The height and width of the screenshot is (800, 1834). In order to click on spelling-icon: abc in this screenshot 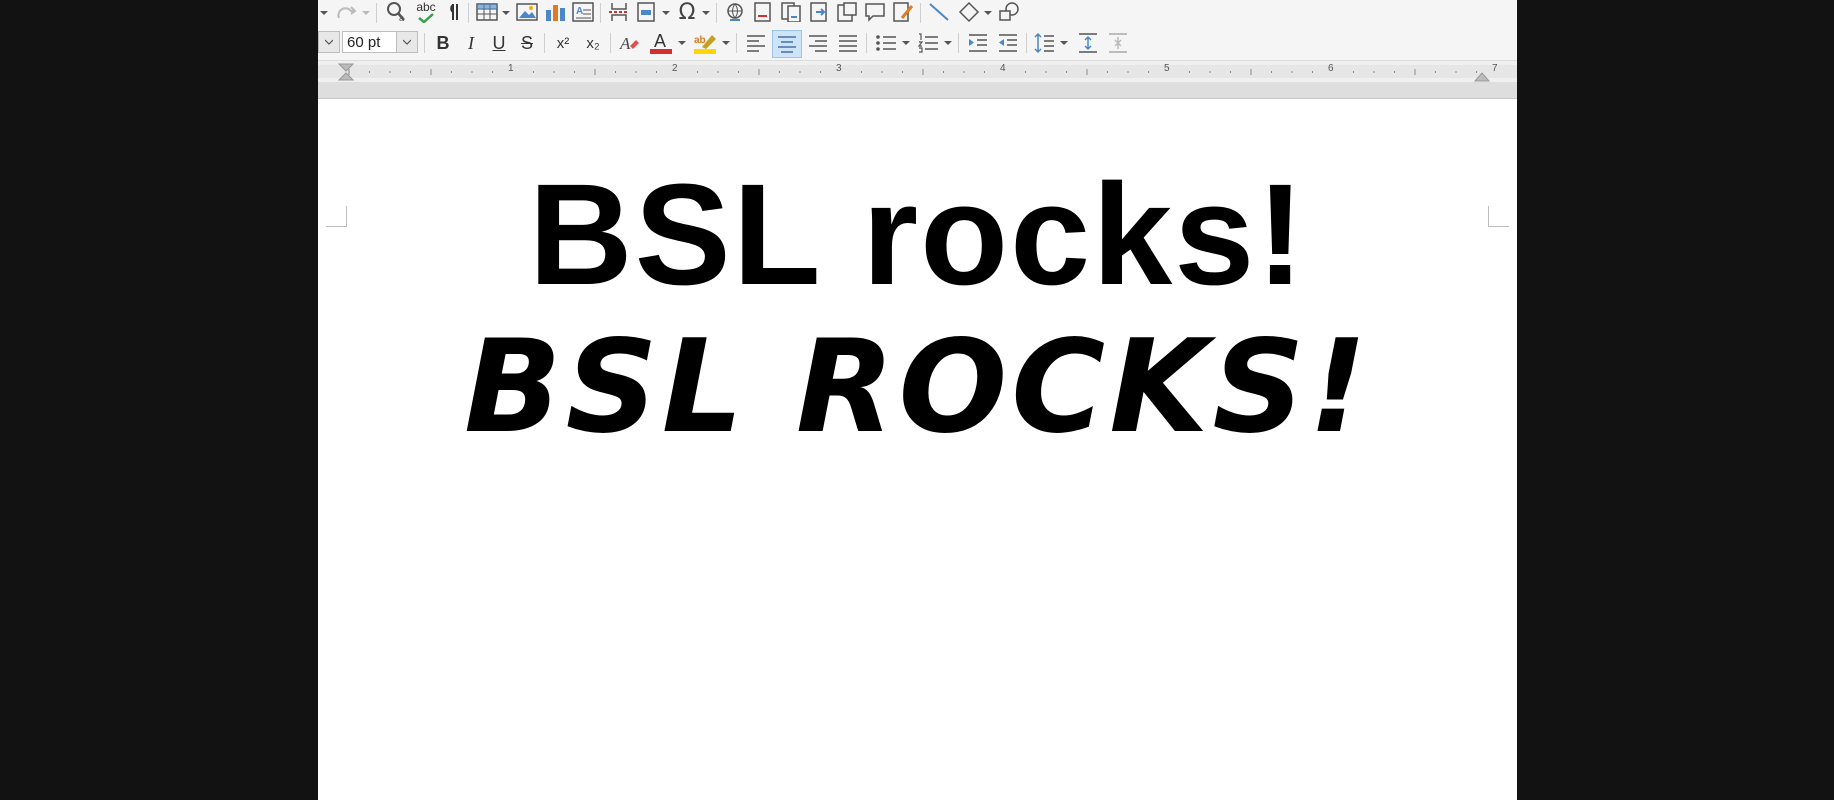, I will do `click(426, 12)`.